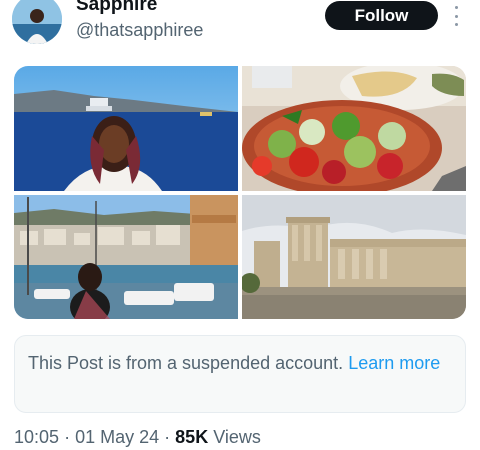  Describe the element at coordinates (240, 26) in the screenshot. I see `post-header: Sapphire @thatsapphiree Follow` at that location.